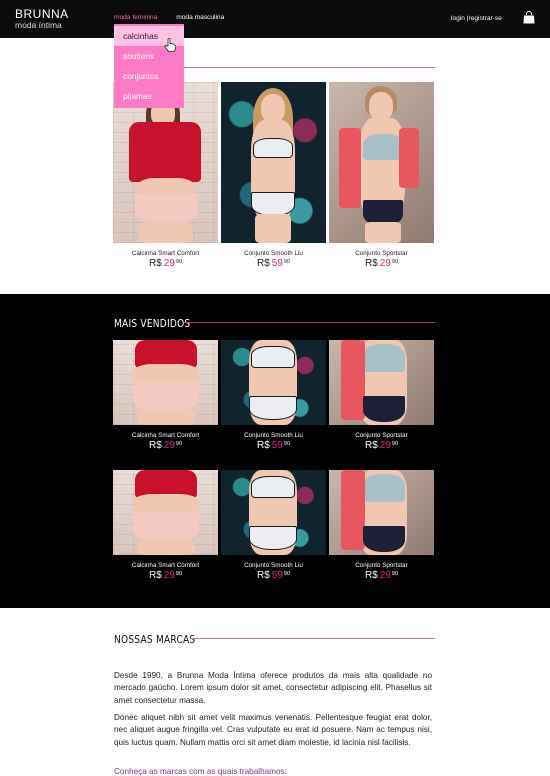 Image resolution: width=550 pixels, height=776 pixels. I want to click on login-link: login, so click(458, 18).